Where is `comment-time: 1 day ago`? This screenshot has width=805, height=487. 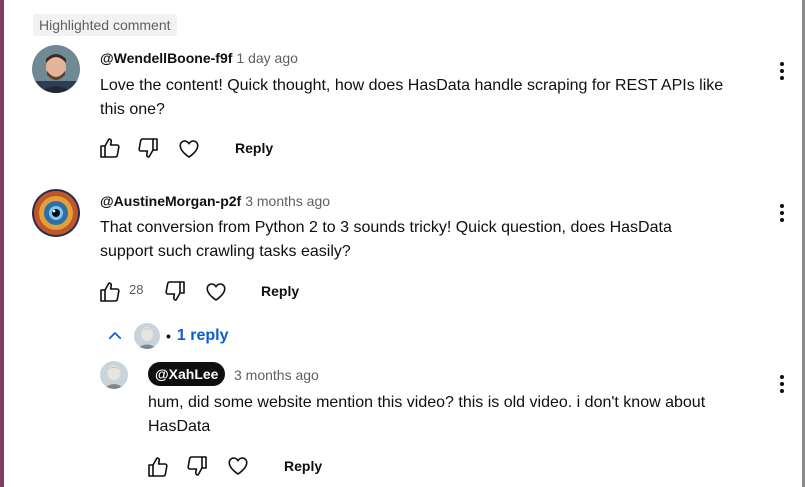 comment-time: 1 day ago is located at coordinates (267, 58).